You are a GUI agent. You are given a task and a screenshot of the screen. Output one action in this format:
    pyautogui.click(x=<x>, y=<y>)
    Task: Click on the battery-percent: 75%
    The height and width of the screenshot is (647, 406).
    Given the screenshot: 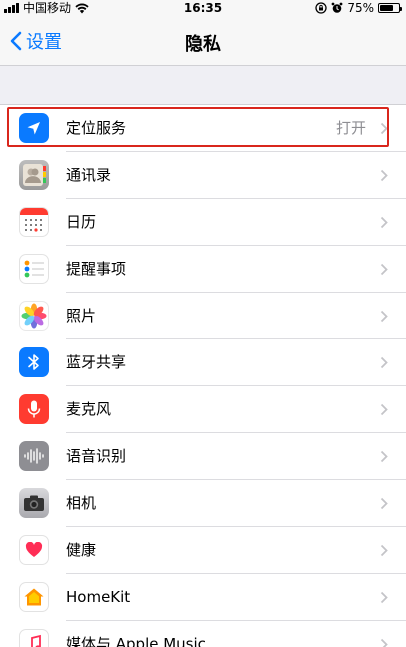 What is the action you would take?
    pyautogui.click(x=360, y=8)
    